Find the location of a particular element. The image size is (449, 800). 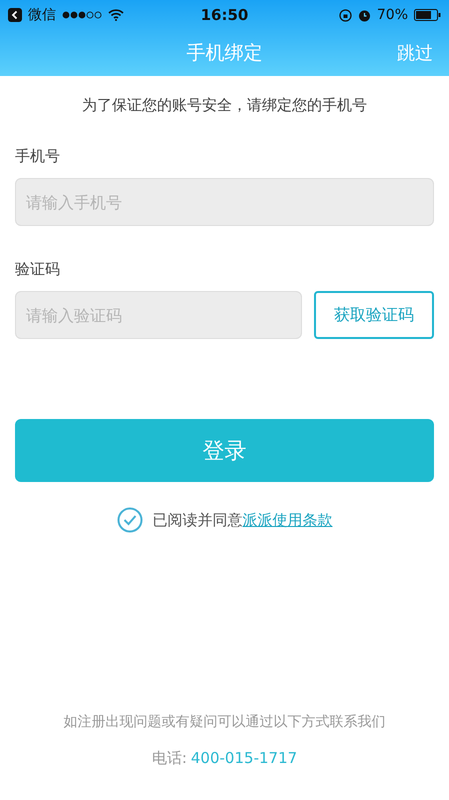

page-title: 手机绑定 is located at coordinates (224, 53).